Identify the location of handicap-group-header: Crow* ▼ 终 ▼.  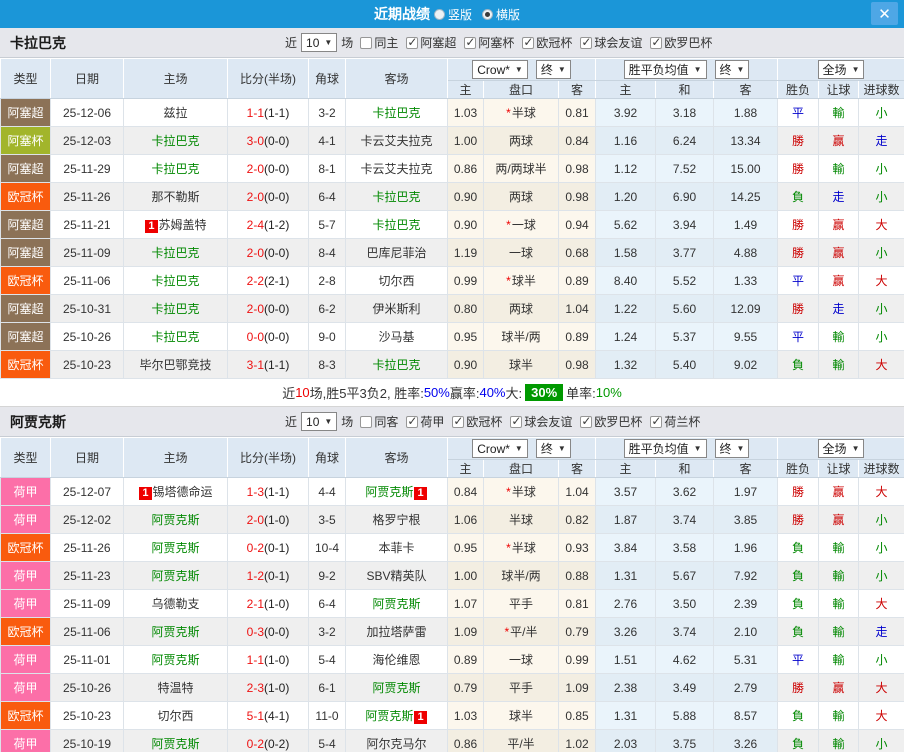
(521, 448).